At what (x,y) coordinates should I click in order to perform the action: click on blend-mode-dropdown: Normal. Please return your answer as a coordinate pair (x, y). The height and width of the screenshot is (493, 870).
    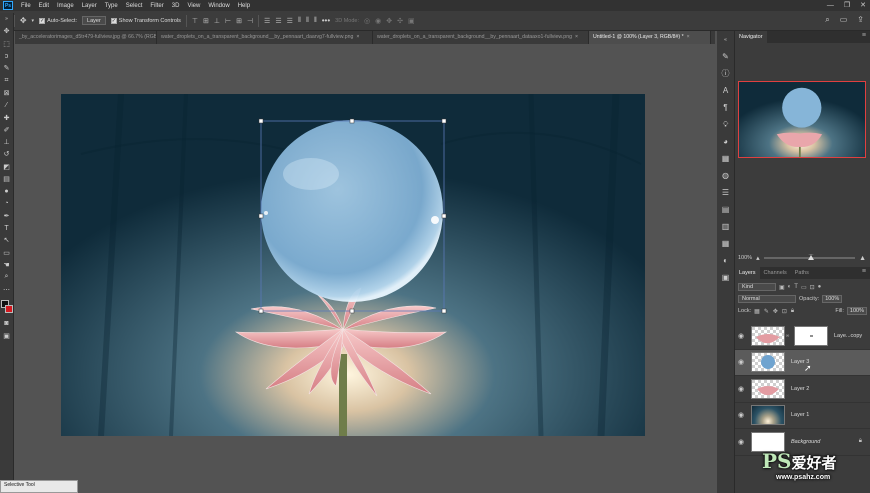
    Looking at the image, I should click on (767, 299).